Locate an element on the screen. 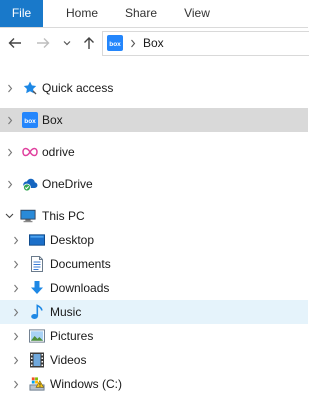 This screenshot has height=402, width=320. forward-arrow-icon is located at coordinates (43, 43).